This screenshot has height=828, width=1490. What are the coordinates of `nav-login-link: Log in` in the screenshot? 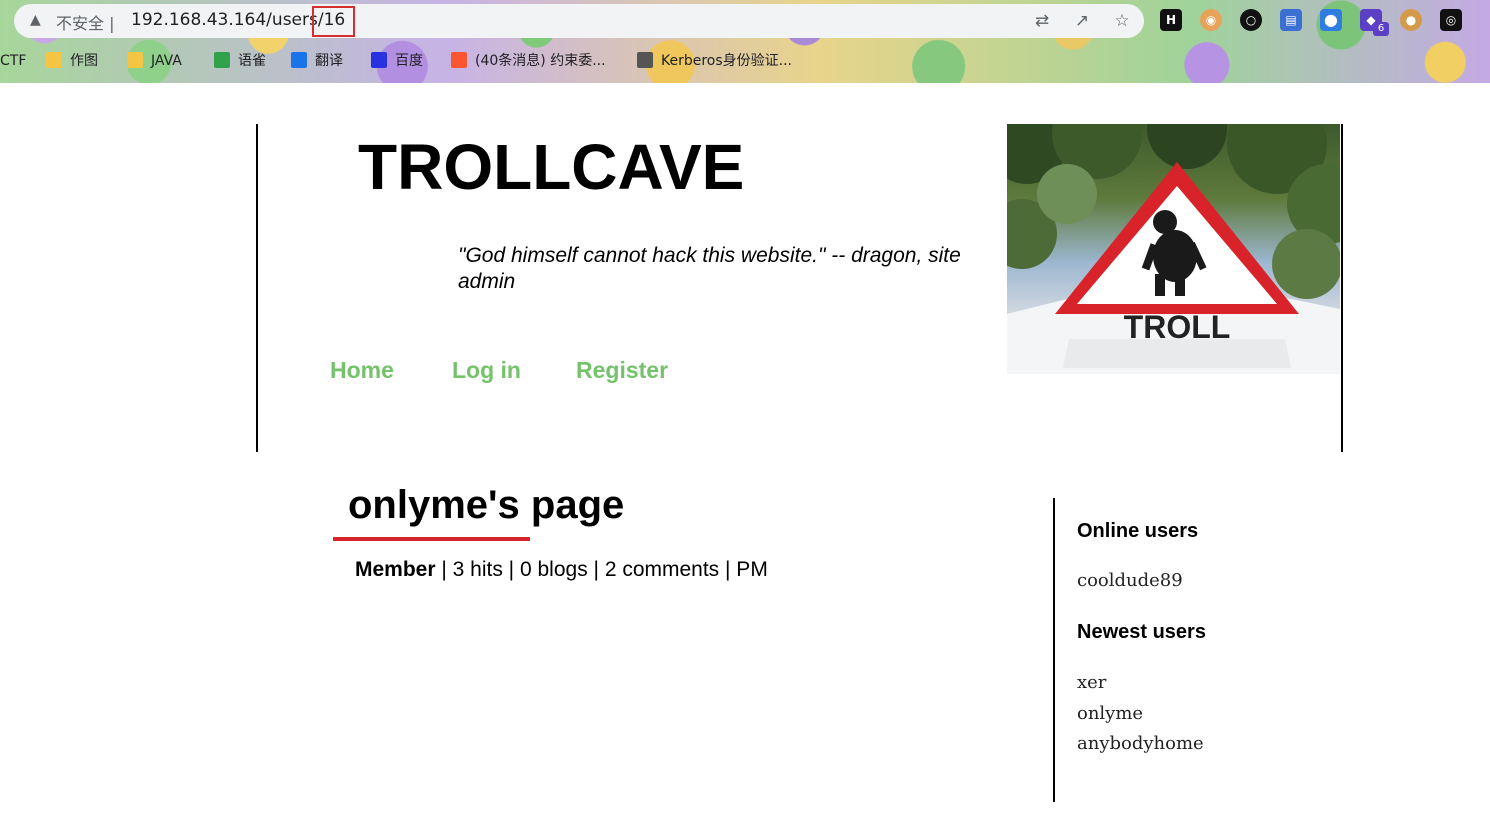 It's located at (486, 370).